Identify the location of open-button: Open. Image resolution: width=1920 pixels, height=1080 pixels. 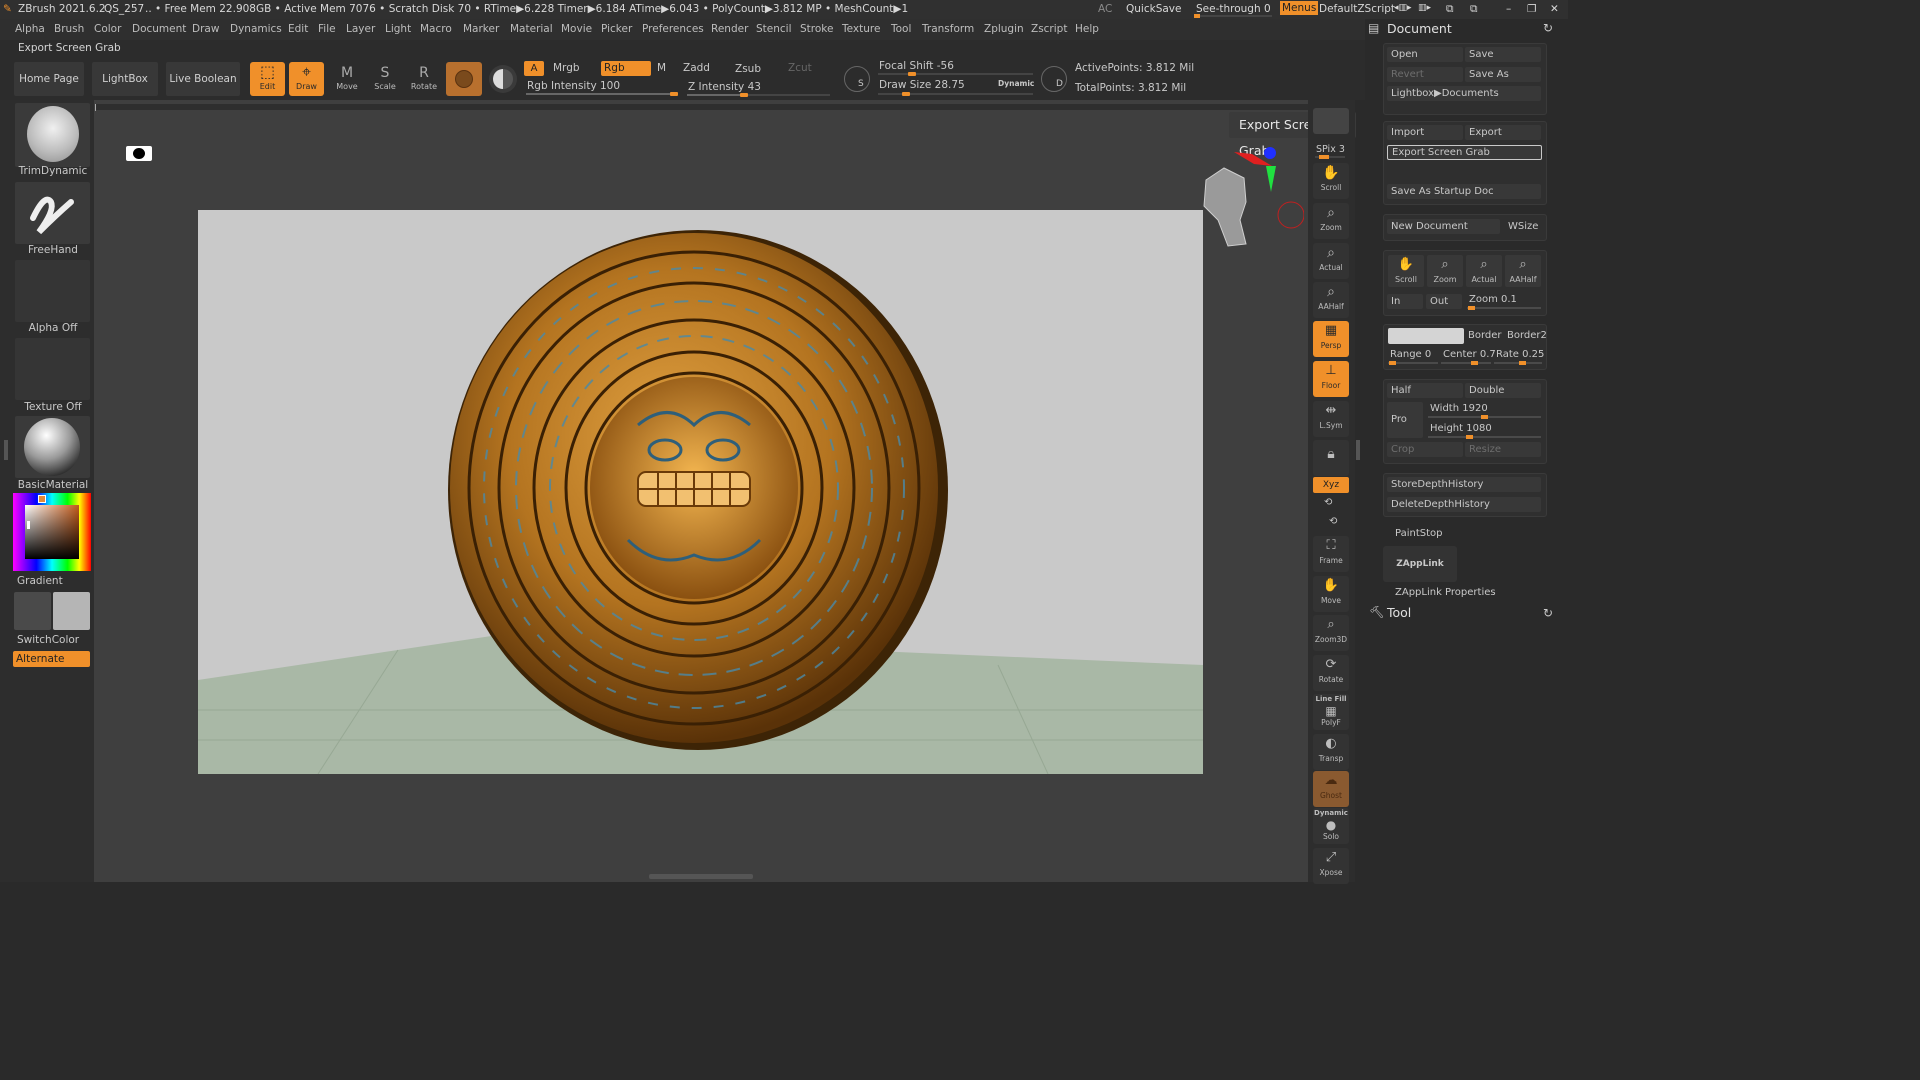
(1425, 54).